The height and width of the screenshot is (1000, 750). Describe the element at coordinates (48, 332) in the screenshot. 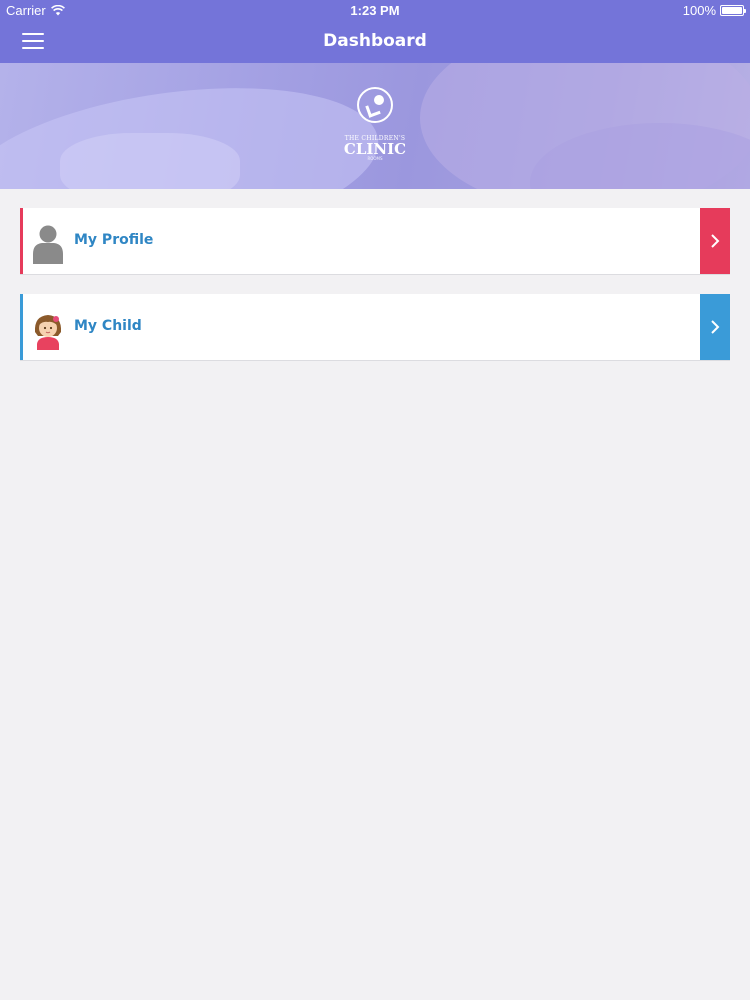

I see `child-girl-icon` at that location.